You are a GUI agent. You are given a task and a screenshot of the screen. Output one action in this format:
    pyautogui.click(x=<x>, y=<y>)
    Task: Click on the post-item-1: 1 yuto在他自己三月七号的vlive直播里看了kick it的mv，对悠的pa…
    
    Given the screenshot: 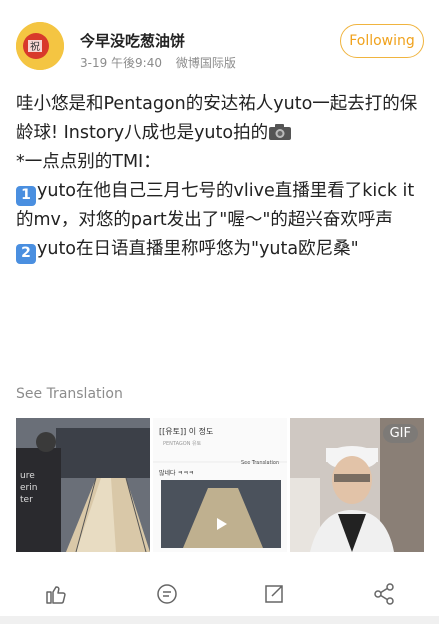 What is the action you would take?
    pyautogui.click(x=221, y=206)
    